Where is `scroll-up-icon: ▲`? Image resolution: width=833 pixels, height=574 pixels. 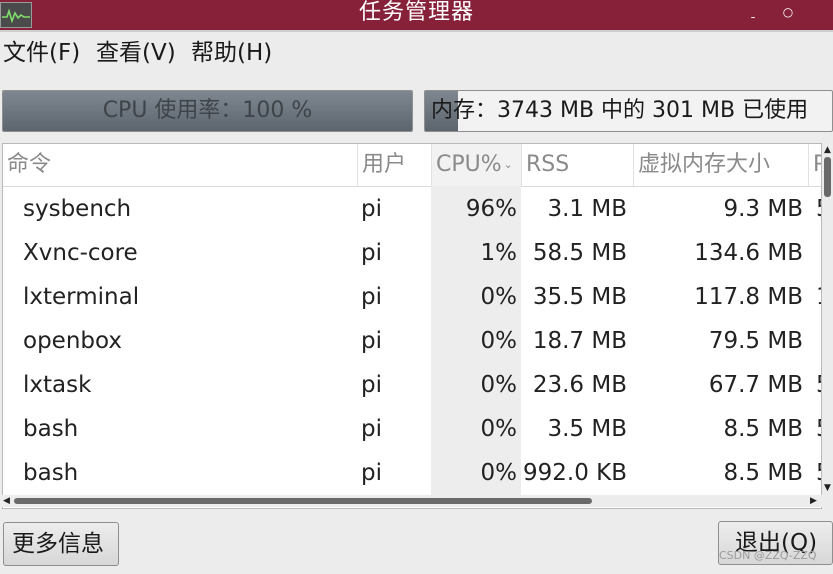
scroll-up-icon: ▲ is located at coordinates (827, 150).